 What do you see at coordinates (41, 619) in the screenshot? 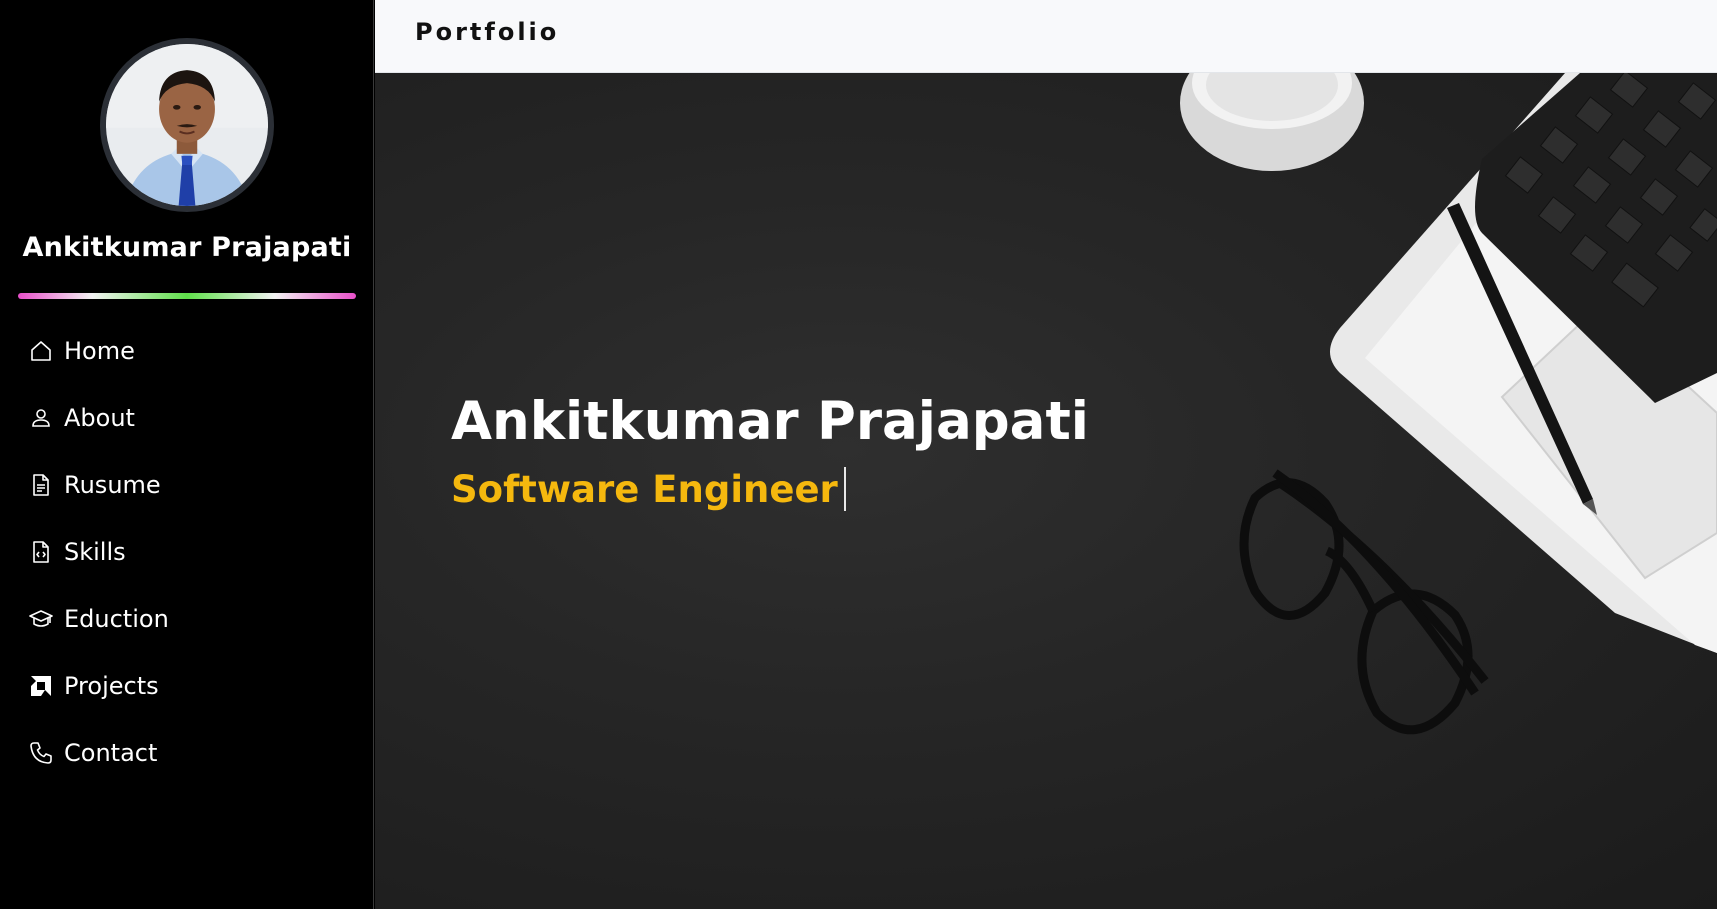
I see `graduation-cap-icon` at bounding box center [41, 619].